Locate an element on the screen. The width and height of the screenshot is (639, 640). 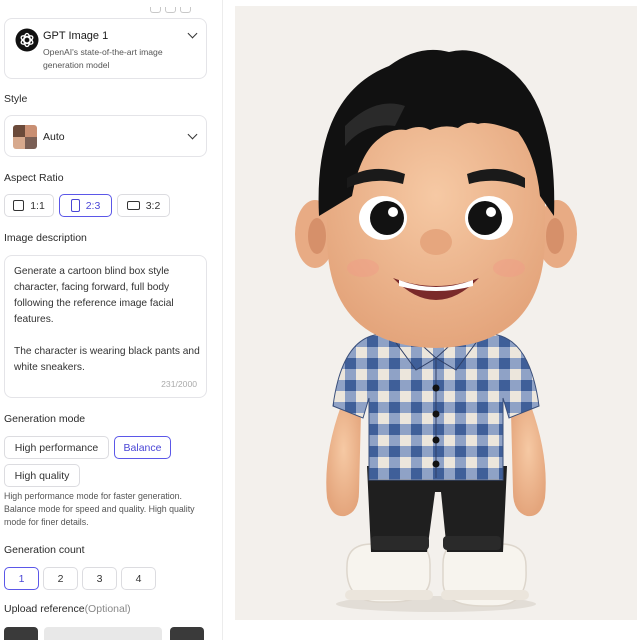
portrait-ratio-icon is located at coordinates (75, 205).